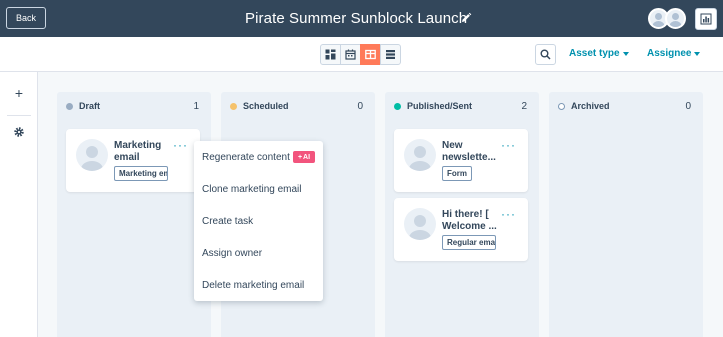 The height and width of the screenshot is (337, 723). I want to click on board-view-button, so click(370, 54).